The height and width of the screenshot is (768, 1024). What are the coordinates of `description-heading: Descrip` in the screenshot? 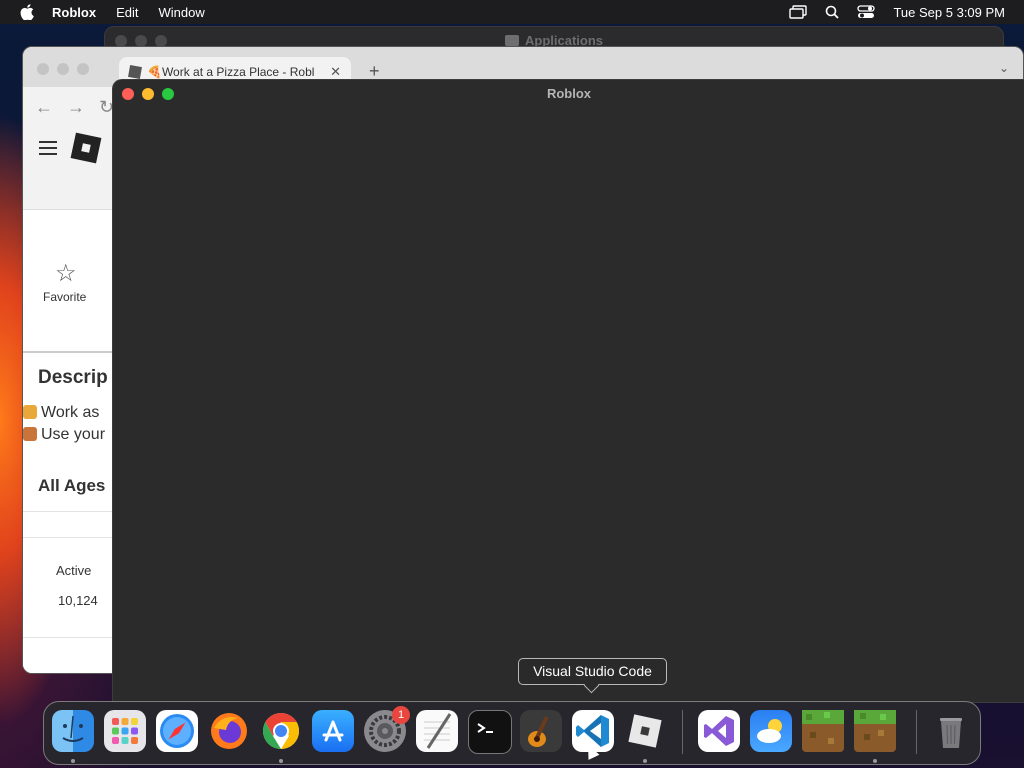 It's located at (73, 377).